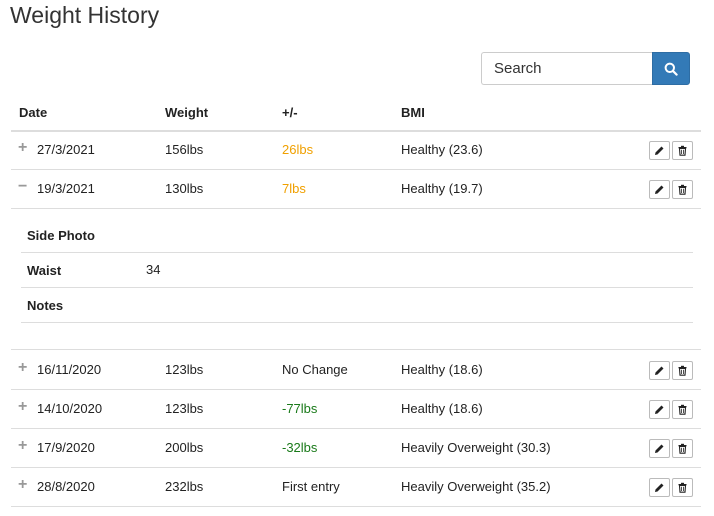 Image resolution: width=714 pixels, height=516 pixels. I want to click on row-change: First entry, so click(311, 486).